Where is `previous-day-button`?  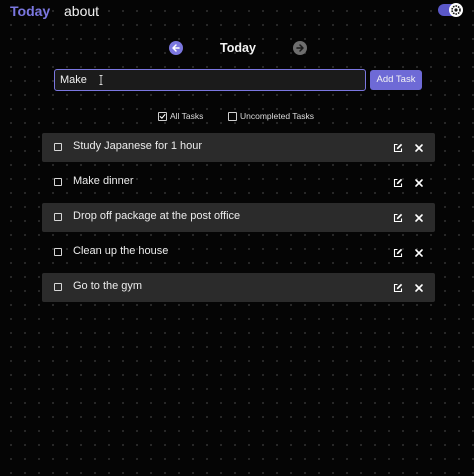 previous-day-button is located at coordinates (176, 48).